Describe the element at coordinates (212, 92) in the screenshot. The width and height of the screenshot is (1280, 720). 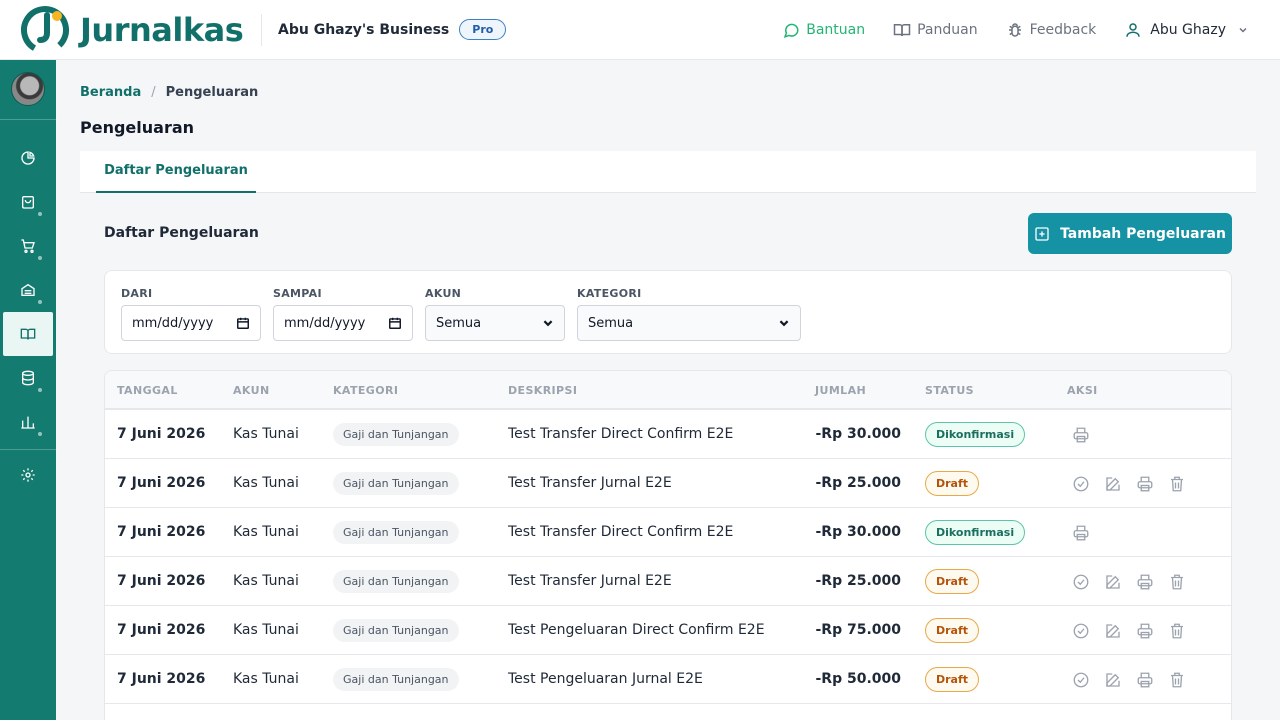
I see `breadcrumb-current: Pengeluaran` at that location.